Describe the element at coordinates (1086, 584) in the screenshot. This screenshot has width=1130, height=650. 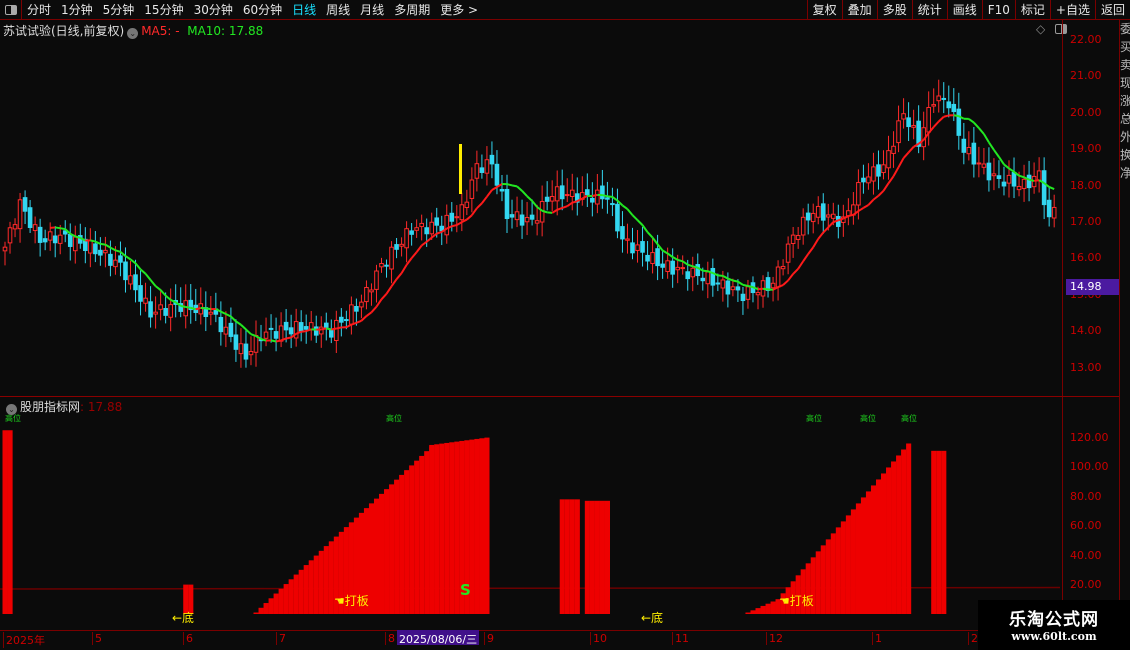
I see `y-tick-label: 20.00` at that location.